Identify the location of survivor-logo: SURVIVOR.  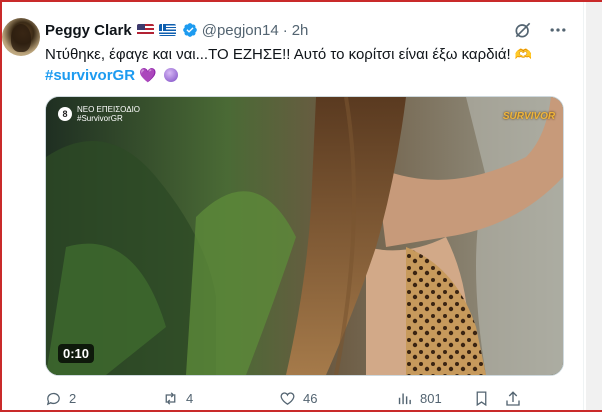
(529, 116).